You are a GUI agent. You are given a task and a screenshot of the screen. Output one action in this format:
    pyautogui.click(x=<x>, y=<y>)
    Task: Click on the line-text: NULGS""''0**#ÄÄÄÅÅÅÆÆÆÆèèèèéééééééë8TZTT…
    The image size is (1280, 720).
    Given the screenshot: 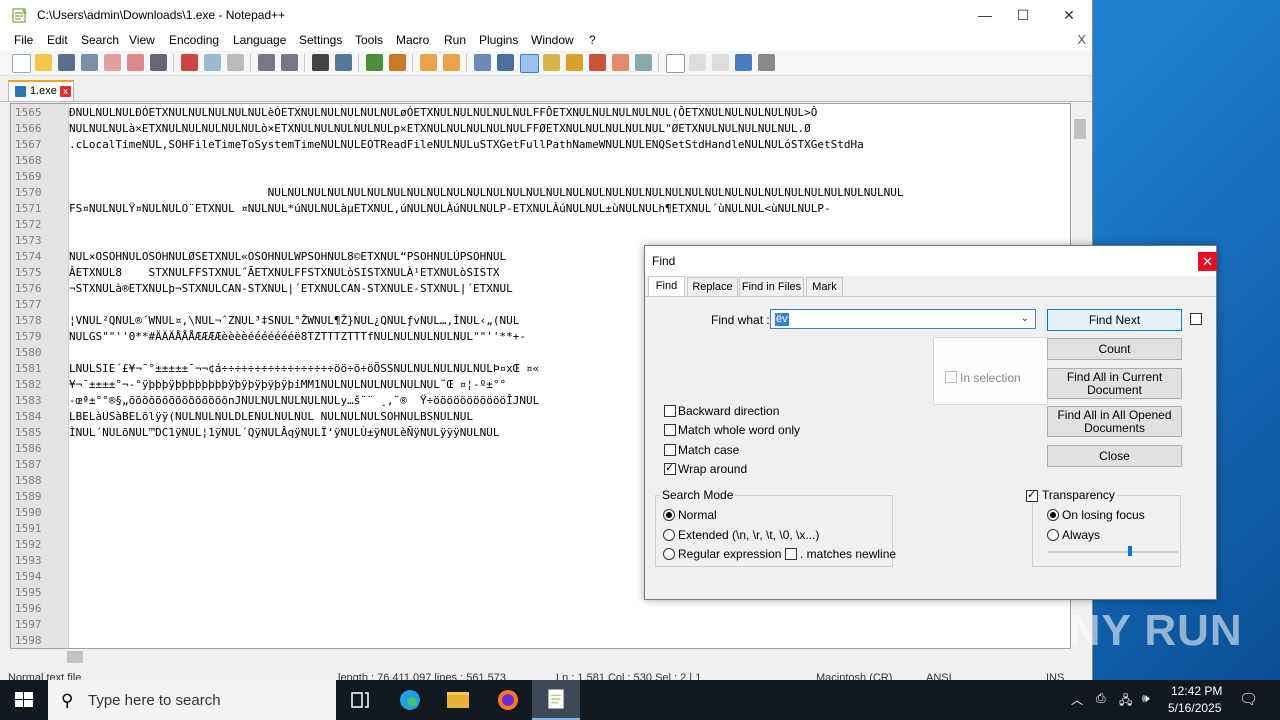 What is the action you would take?
    pyautogui.click(x=297, y=337)
    